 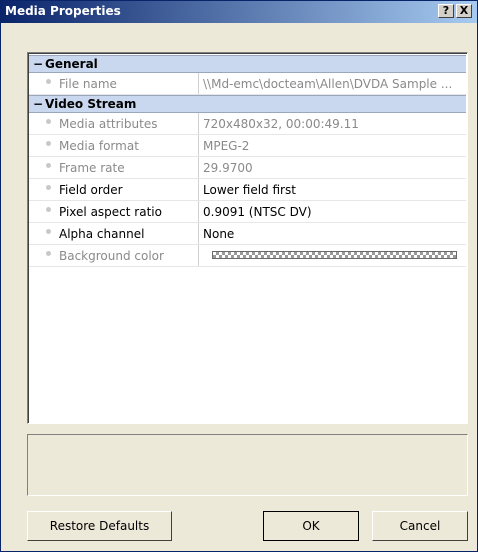 I want to click on property-value: 29.9700, so click(x=334, y=168).